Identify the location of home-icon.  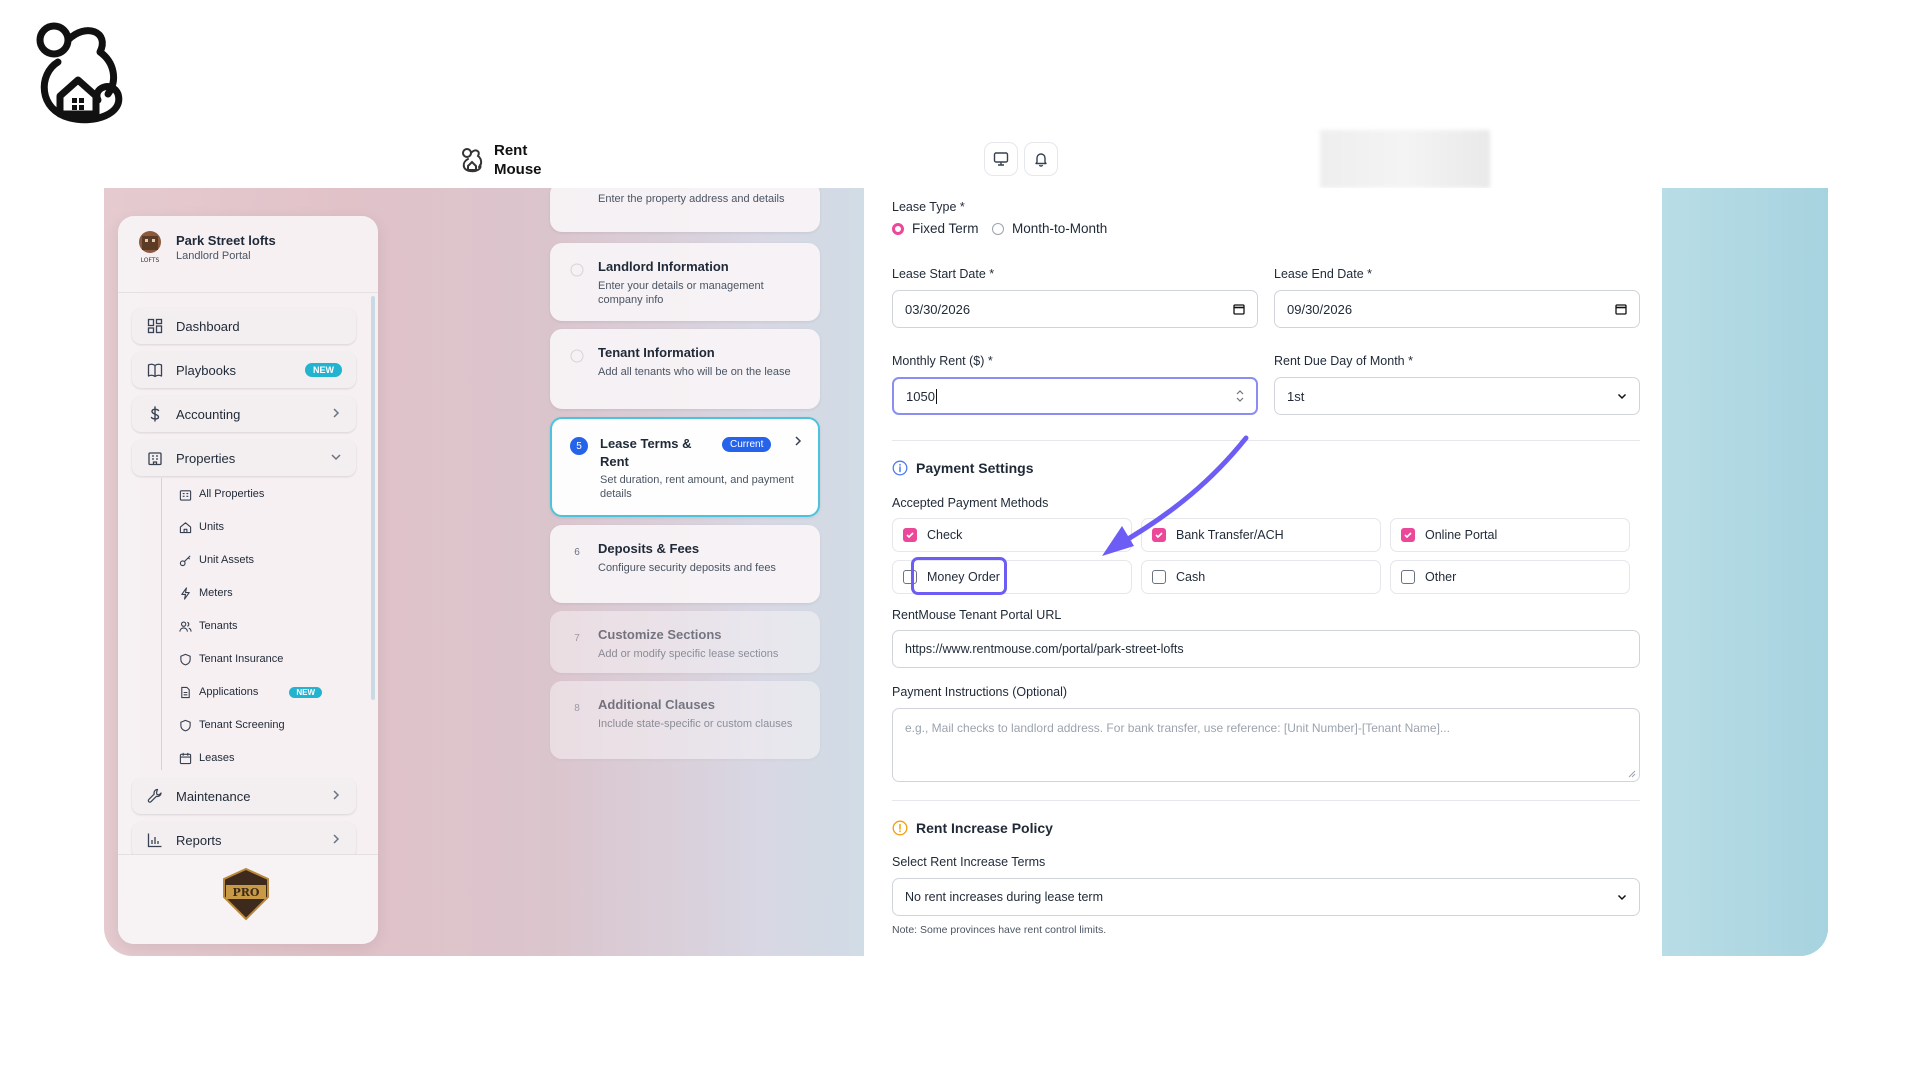
(185, 527).